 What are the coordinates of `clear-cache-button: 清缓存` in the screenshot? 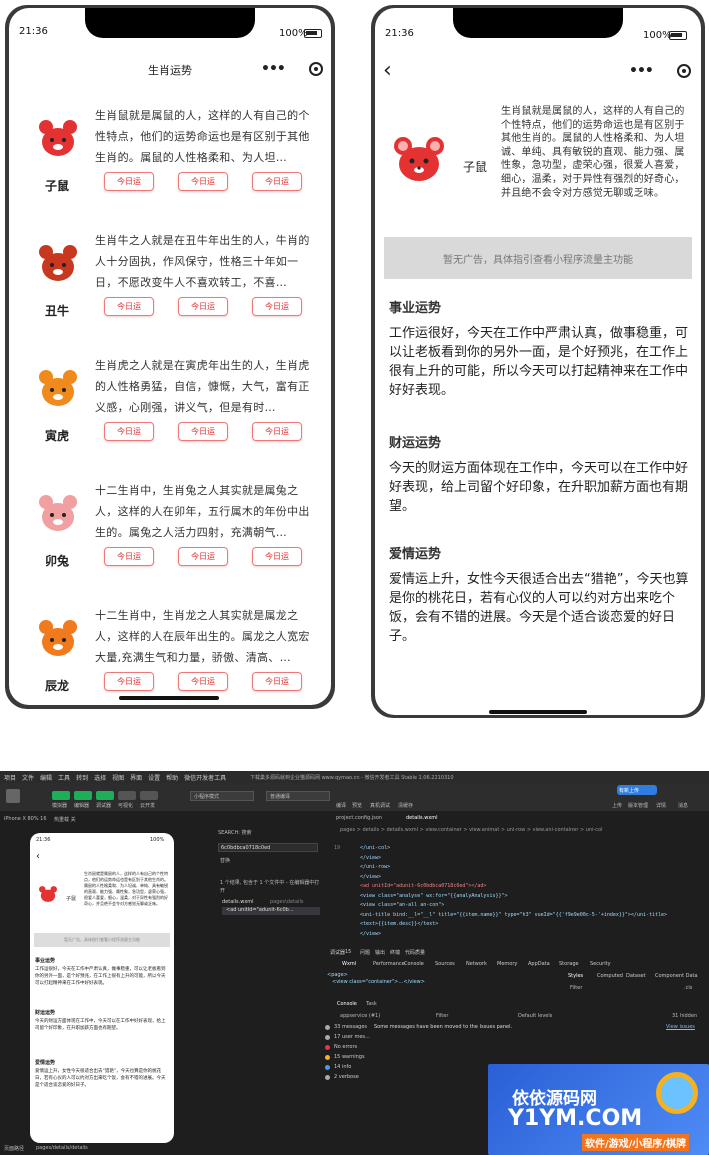 It's located at (405, 805).